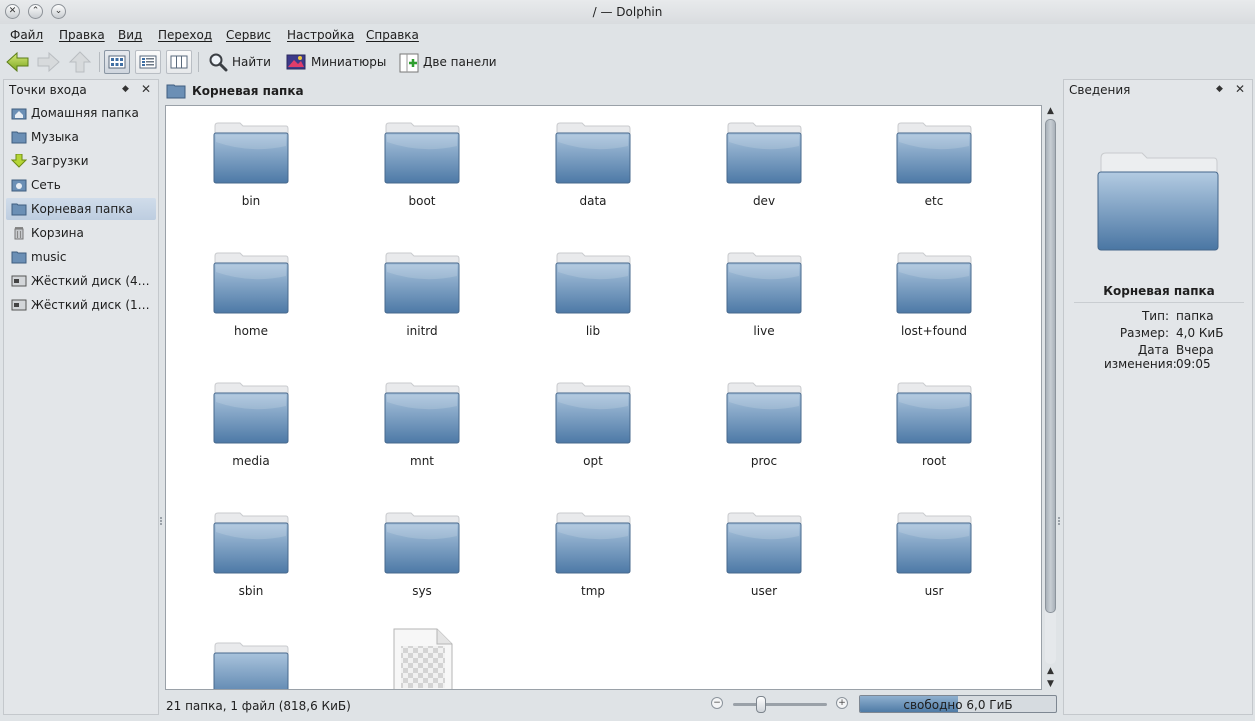 Image resolution: width=1255 pixels, height=721 pixels. What do you see at coordinates (19, 161) in the screenshot?
I see `download-icon` at bounding box center [19, 161].